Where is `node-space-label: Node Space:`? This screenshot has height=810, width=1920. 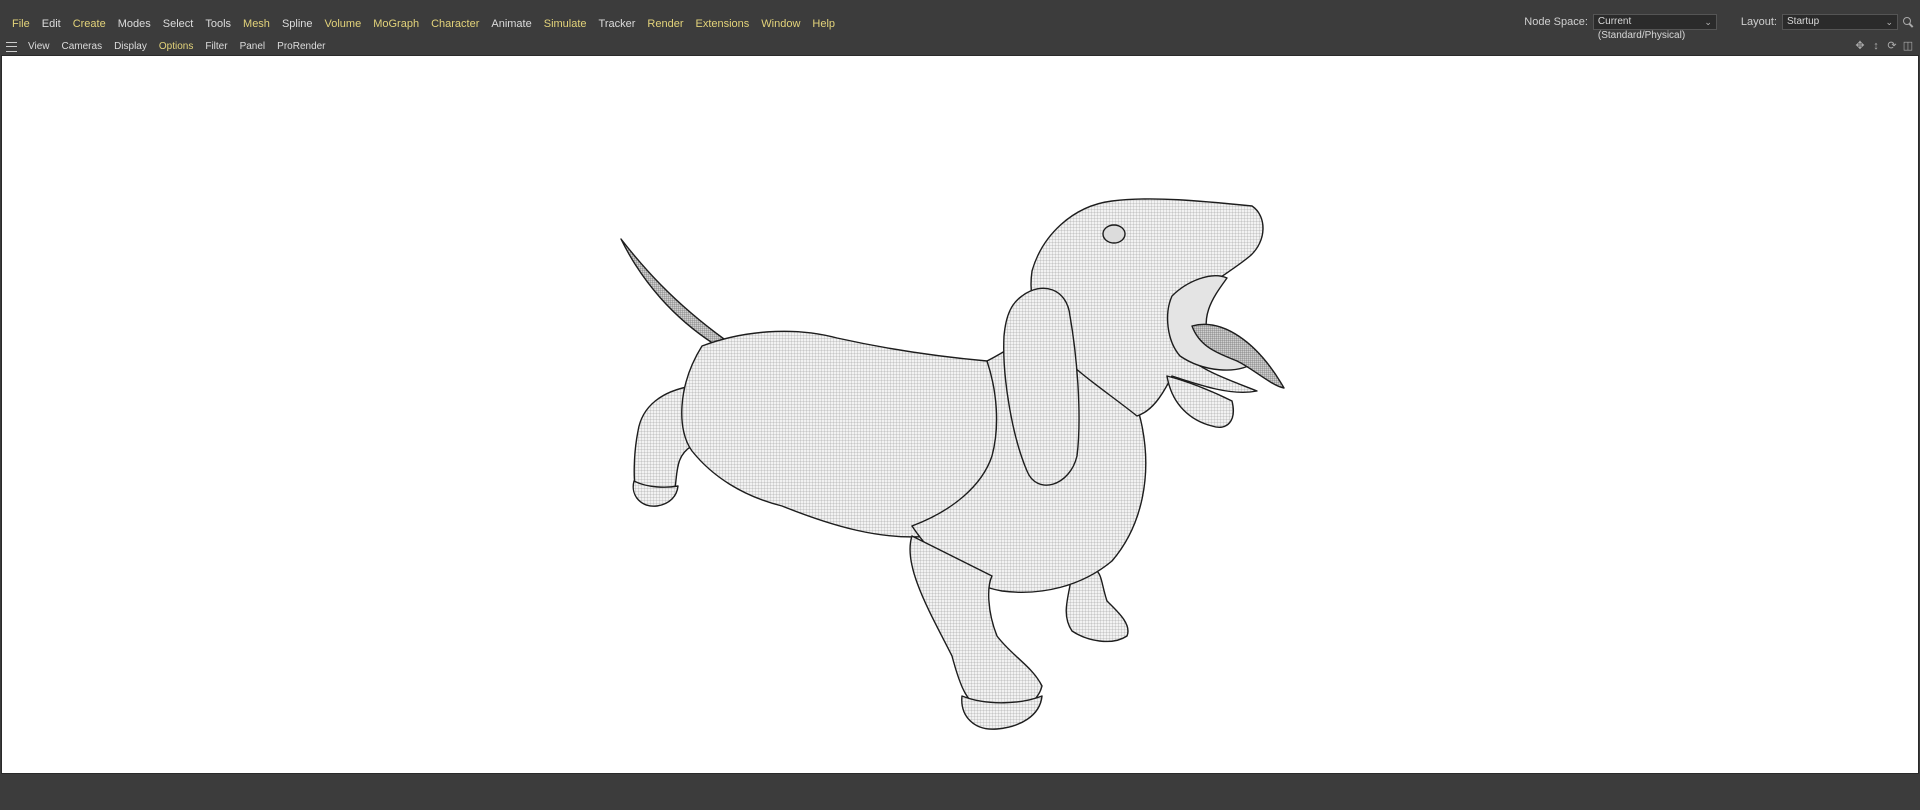
node-space-label: Node Space: is located at coordinates (1556, 22).